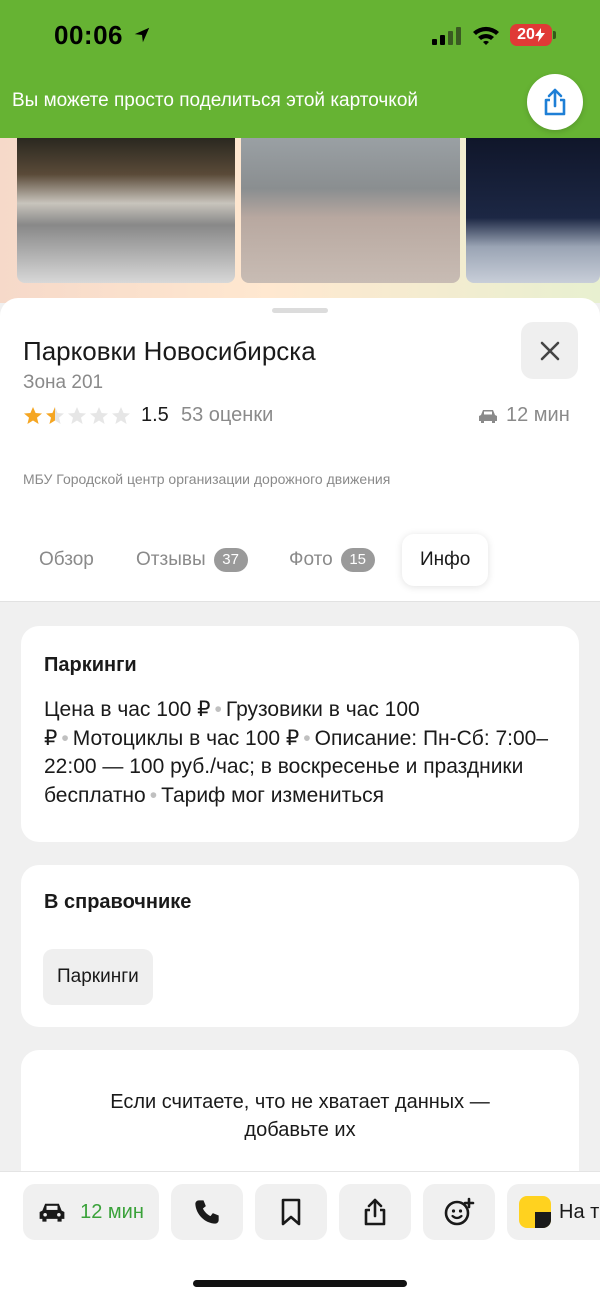  I want to click on bottom-action-bar: 12 мин На т, so click(300, 1234).